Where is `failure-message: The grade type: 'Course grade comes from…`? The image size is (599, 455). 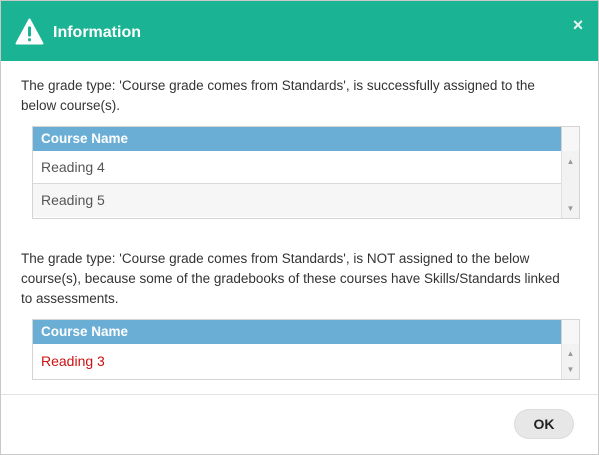
failure-message: The grade type: 'Course grade comes from… is located at coordinates (290, 278).